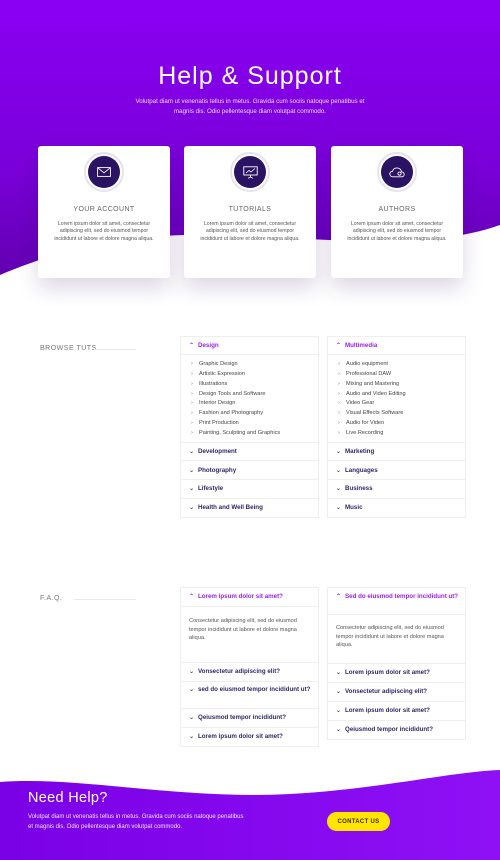 The width and height of the screenshot is (500, 860). Describe the element at coordinates (249, 488) in the screenshot. I see `accordion-row: ⌄ Lifestyle` at that location.